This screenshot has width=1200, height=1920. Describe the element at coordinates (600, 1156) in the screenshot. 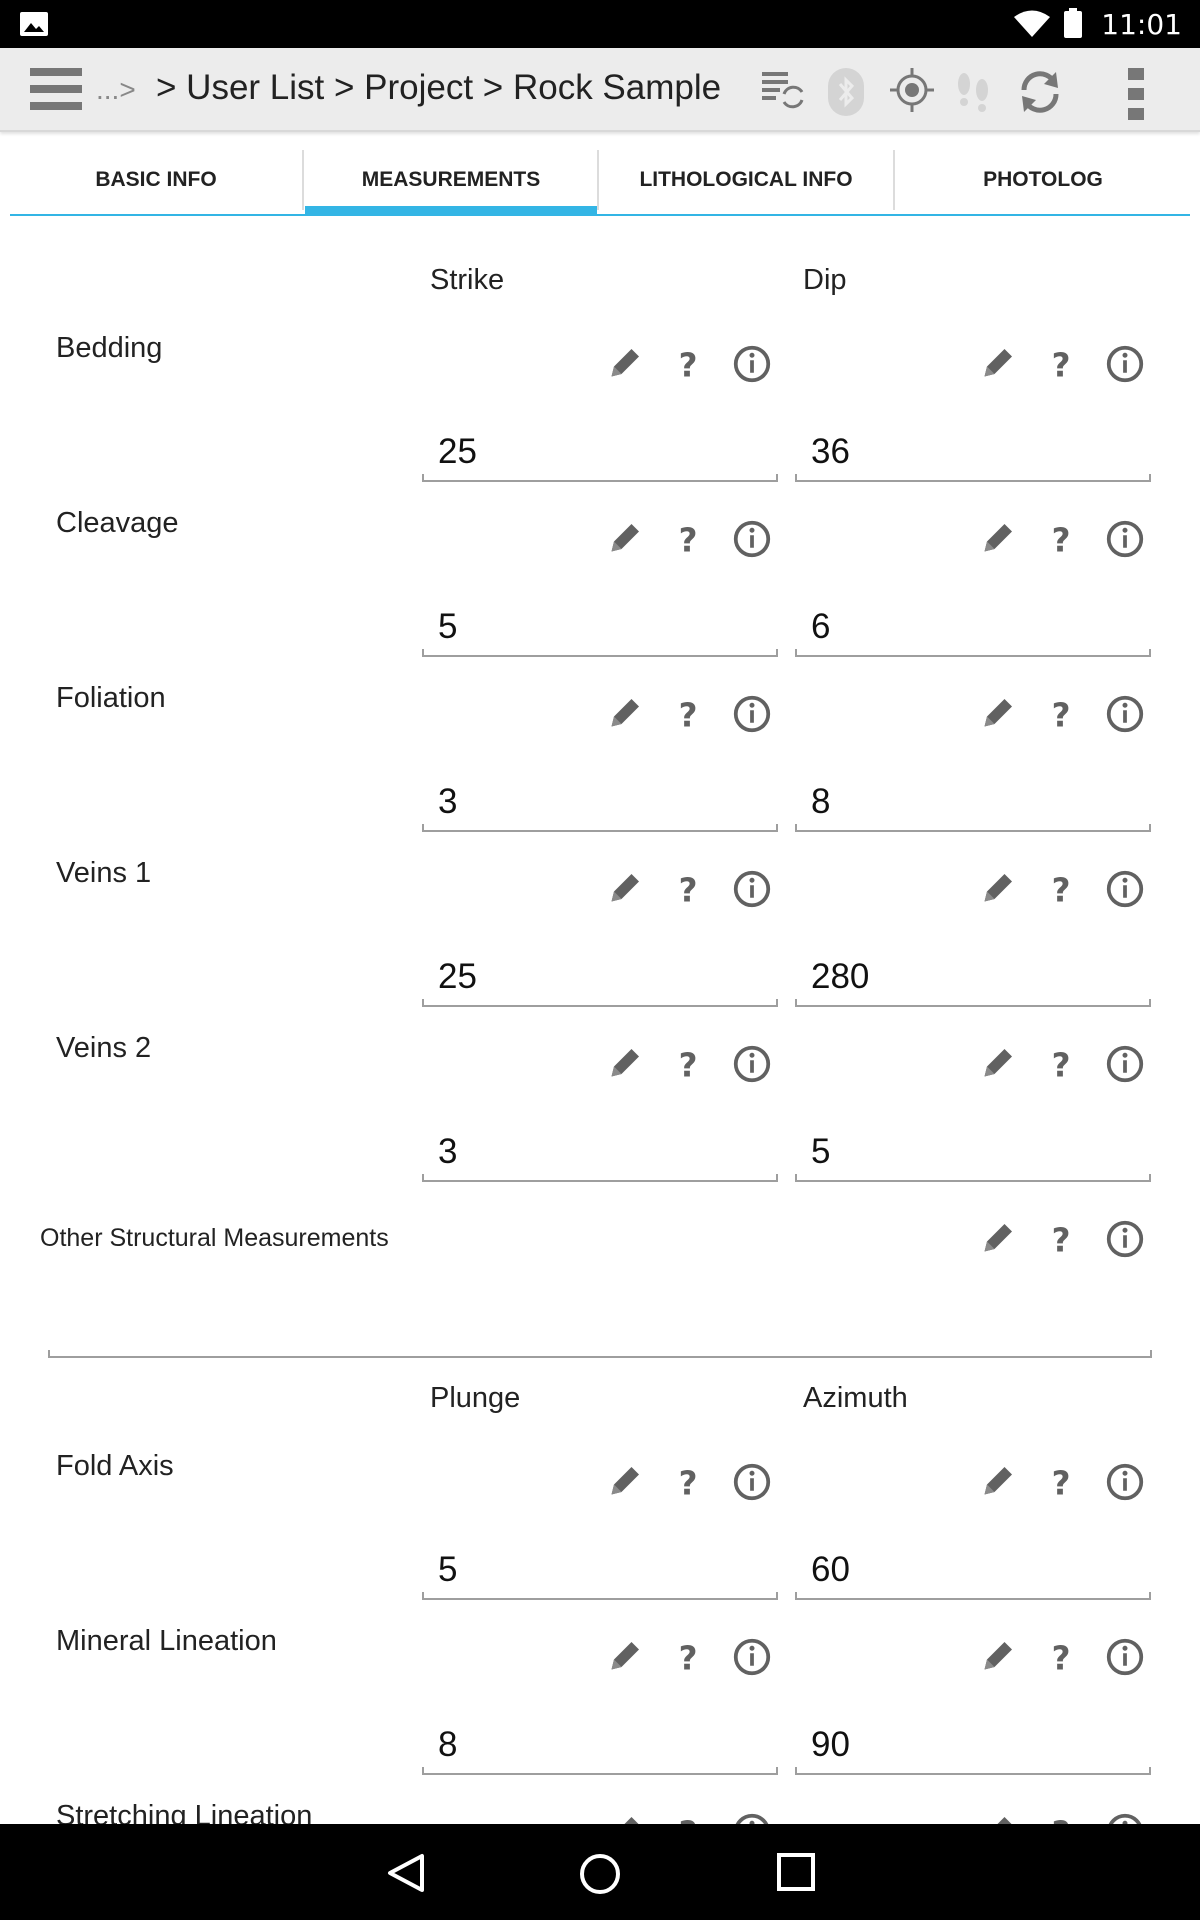

I see `veins-2-strike-field: 3` at that location.